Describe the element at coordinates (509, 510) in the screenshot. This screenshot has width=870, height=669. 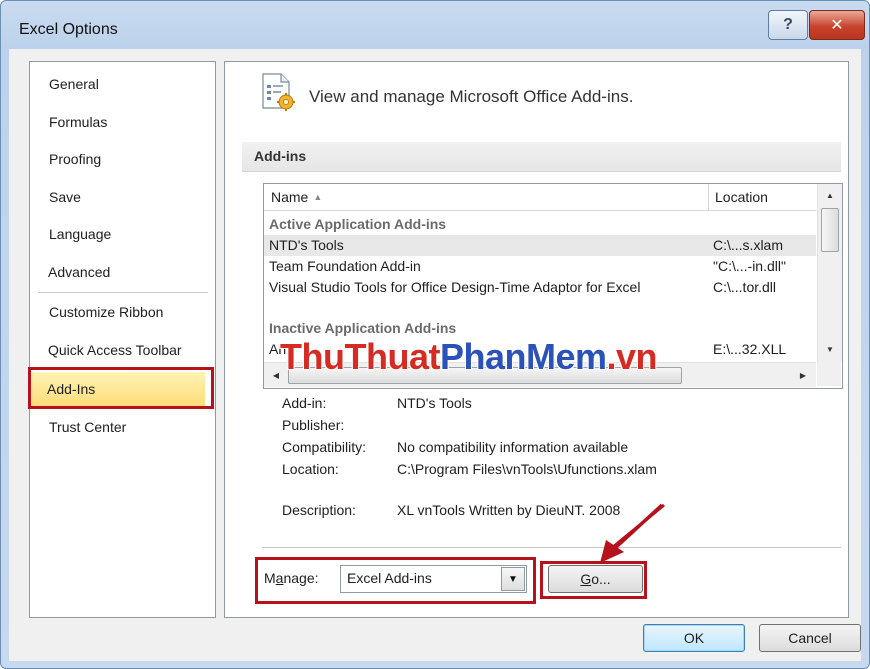
I see `description-value: XL vnTools Written by DieuNT. 2008` at that location.